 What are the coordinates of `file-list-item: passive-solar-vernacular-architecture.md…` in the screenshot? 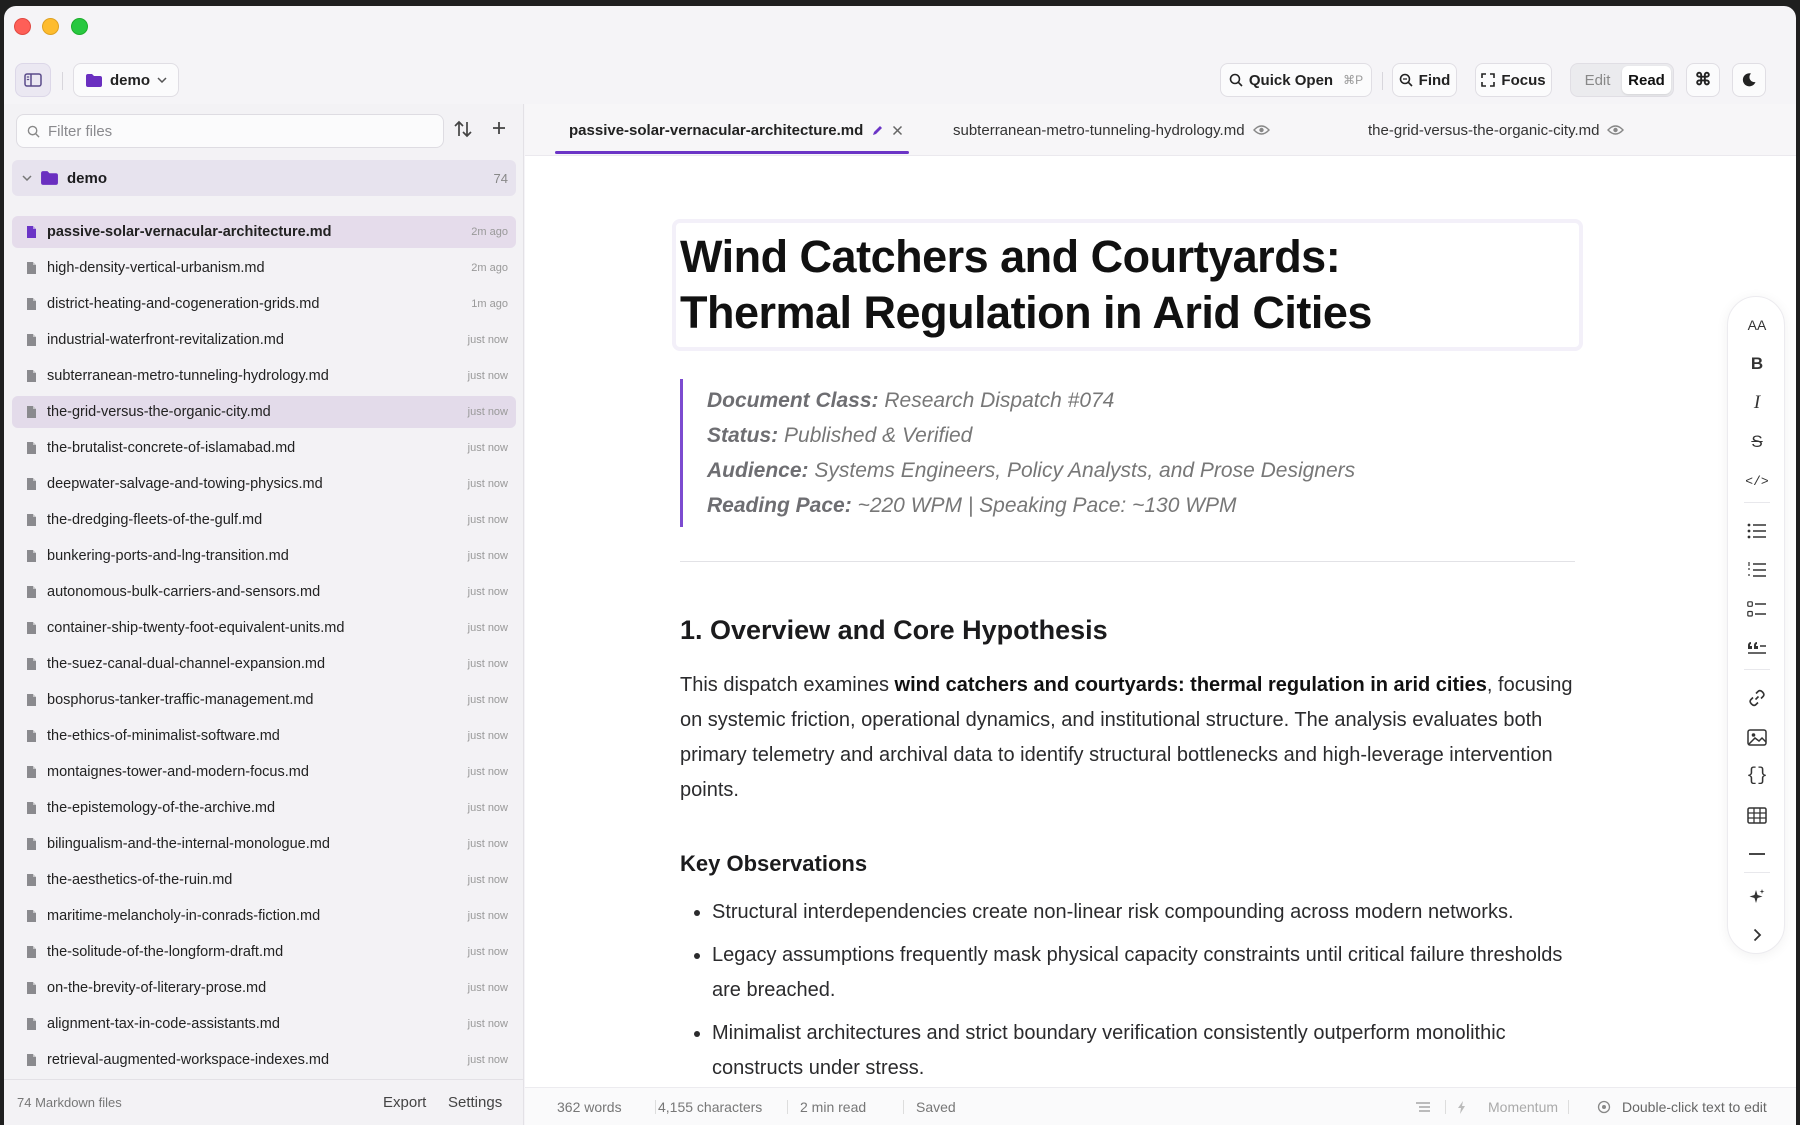 It's located at (264, 232).